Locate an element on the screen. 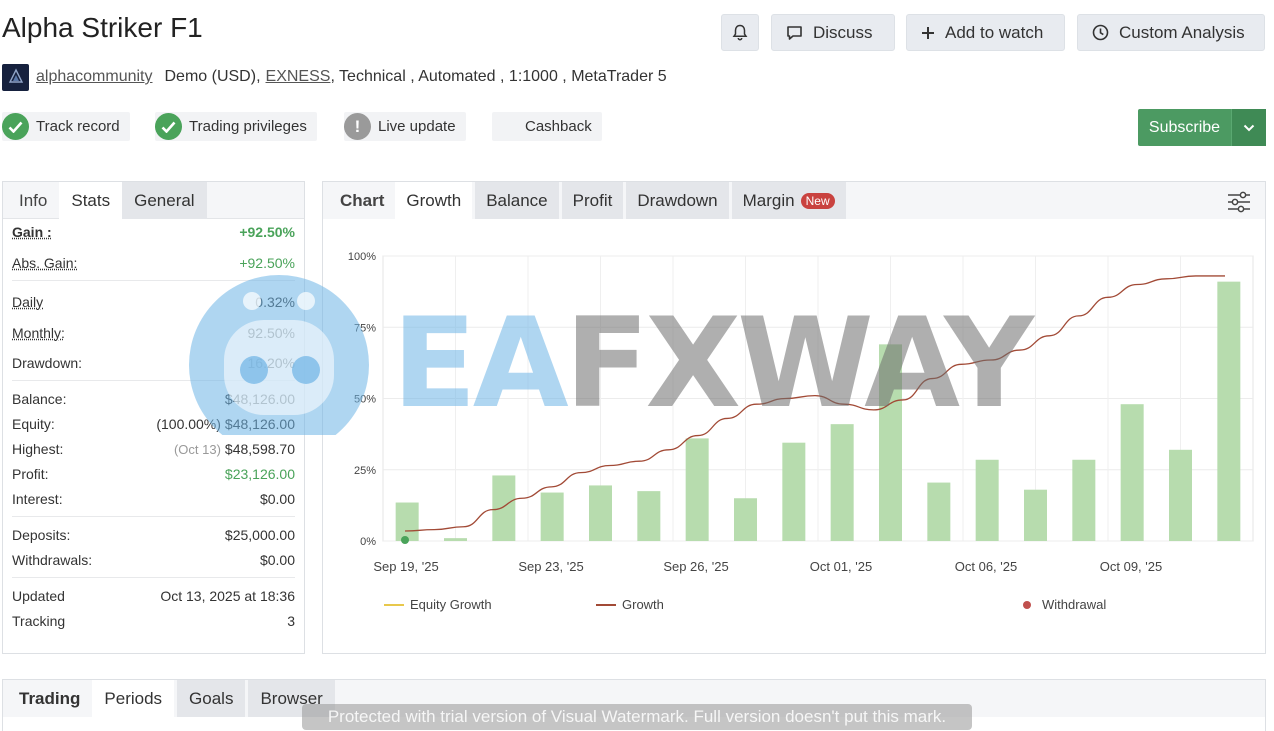 Image resolution: width=1274 pixels, height=731 pixels. updated-row: Updated Oct 13, 2025 at 18:36 is located at coordinates (153, 595).